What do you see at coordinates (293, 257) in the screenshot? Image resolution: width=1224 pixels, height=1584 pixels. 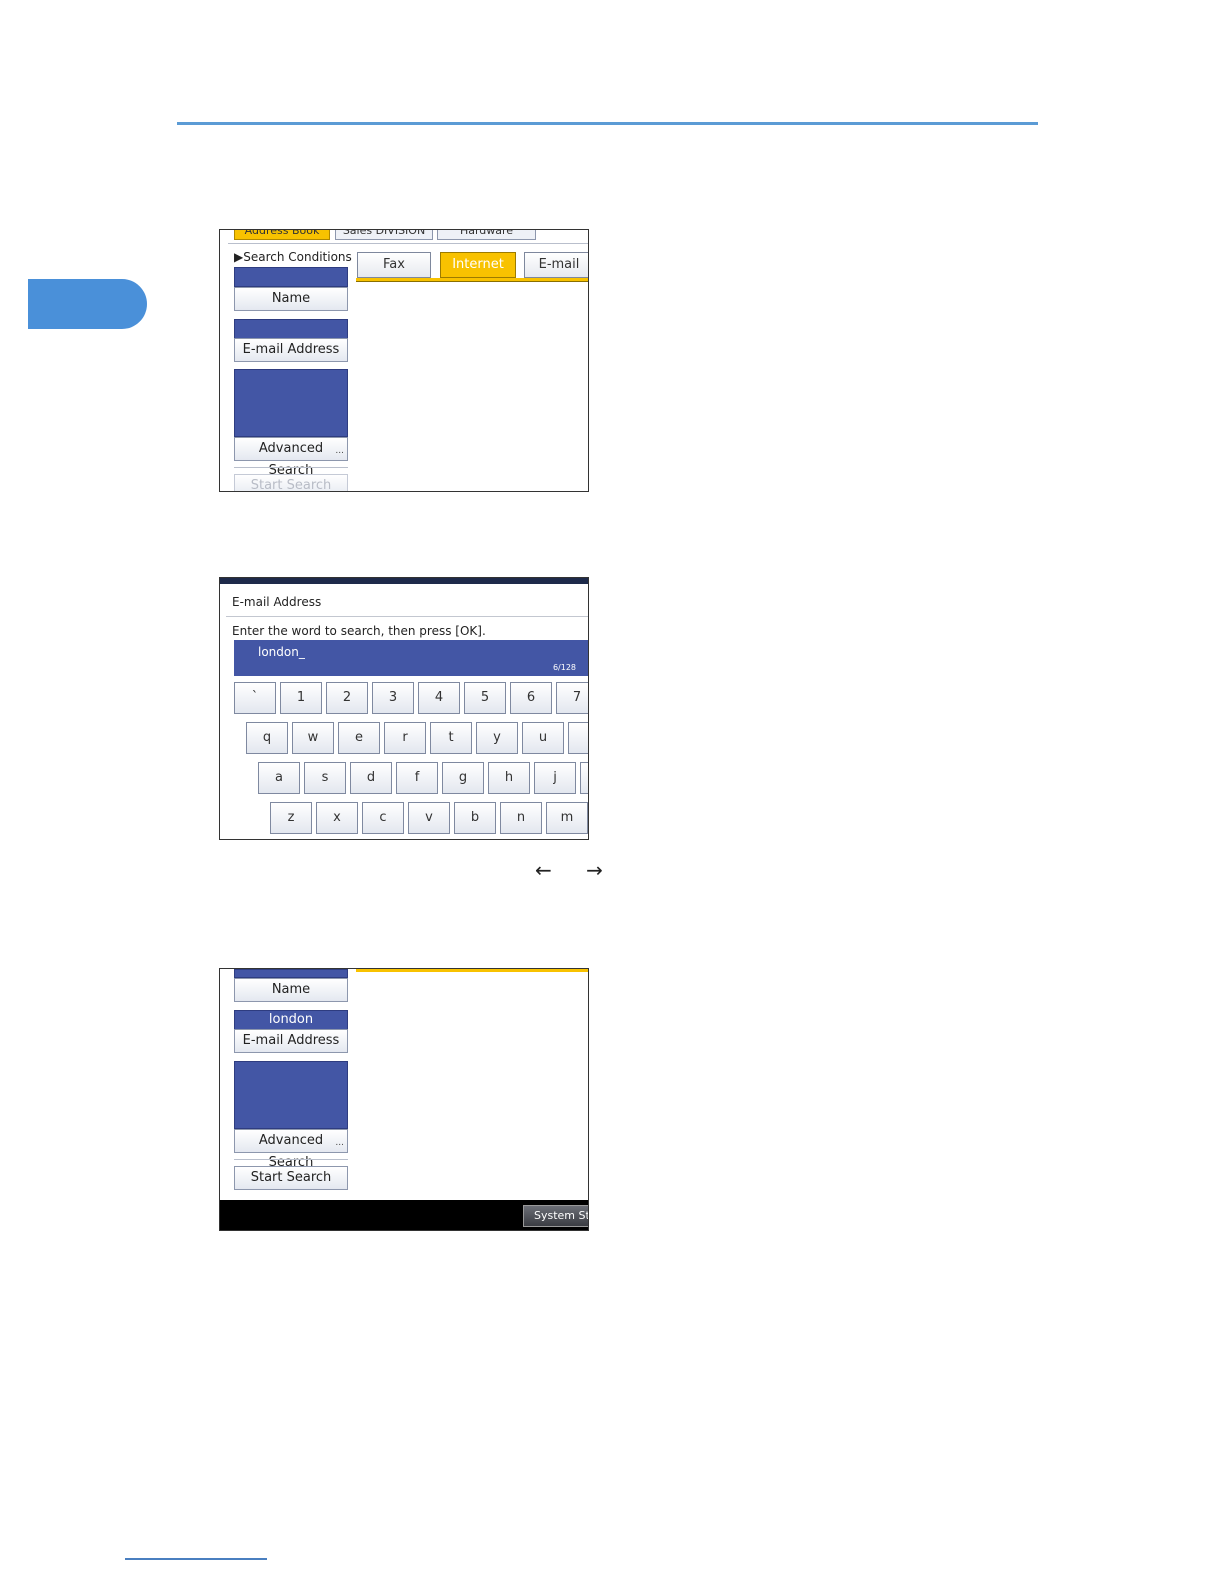 I see `search-conditions-label: ▶Search Conditions` at bounding box center [293, 257].